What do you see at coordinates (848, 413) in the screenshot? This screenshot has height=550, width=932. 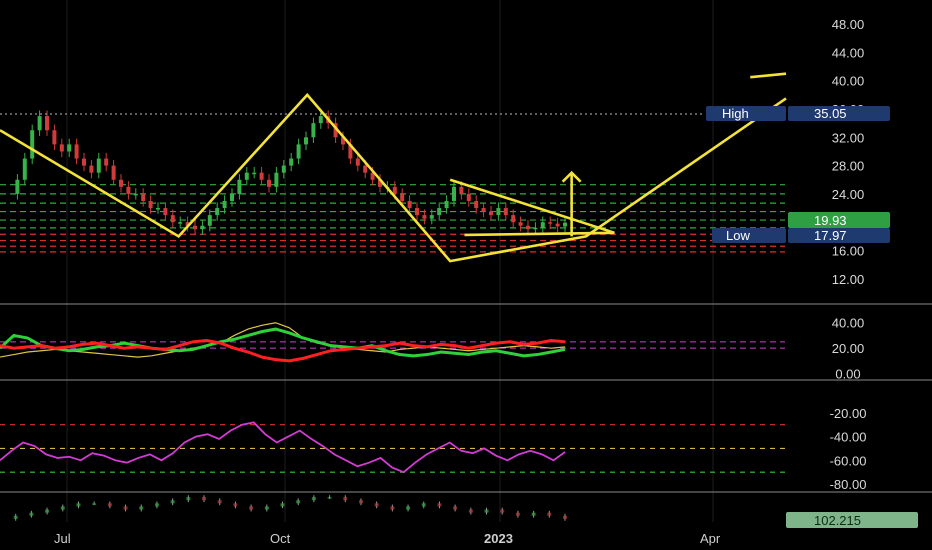 I see `oscillator-tick-label: -20.00` at bounding box center [848, 413].